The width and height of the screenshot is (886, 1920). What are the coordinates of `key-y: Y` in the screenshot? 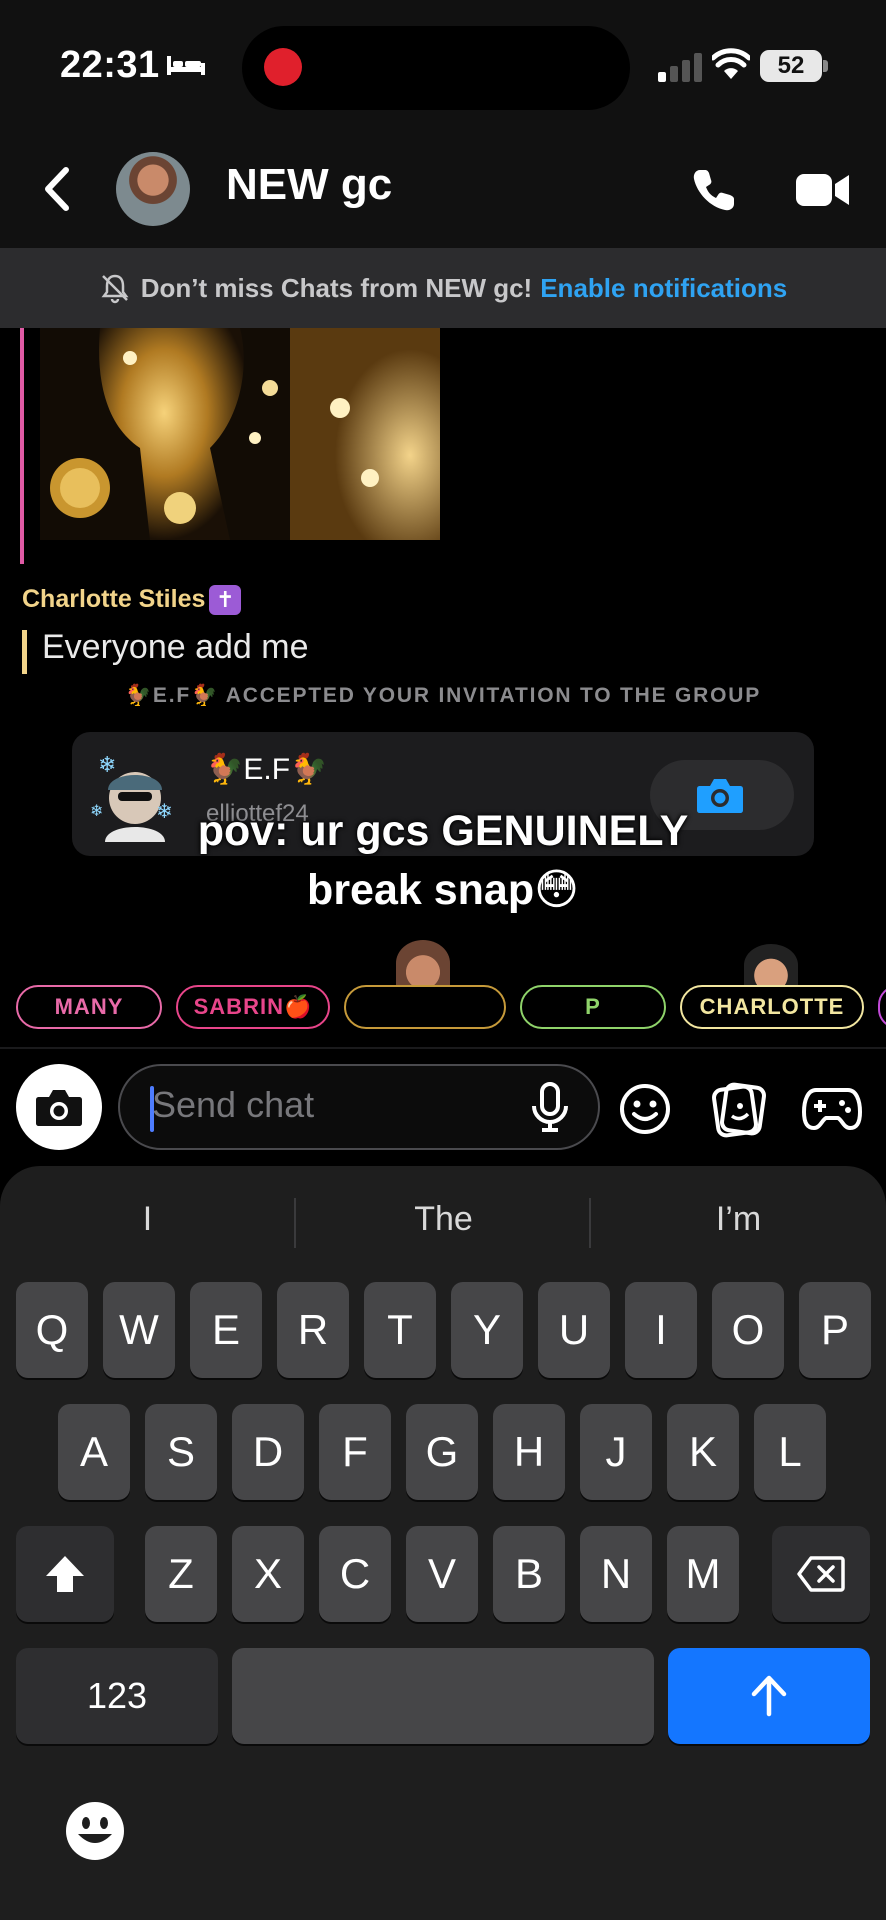 It's located at (487, 1330).